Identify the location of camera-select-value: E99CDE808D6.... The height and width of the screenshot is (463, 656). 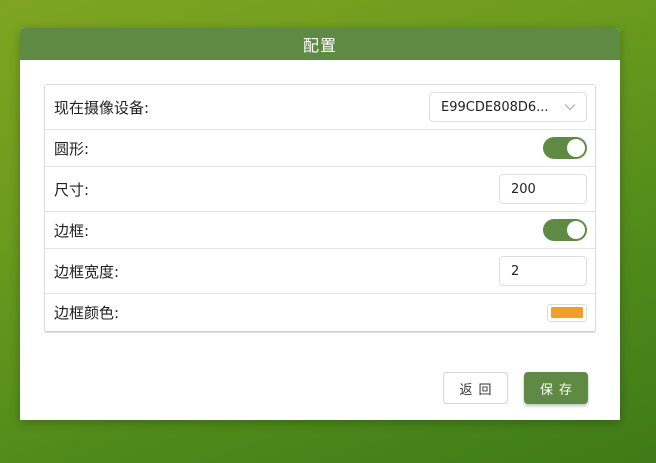
(495, 107).